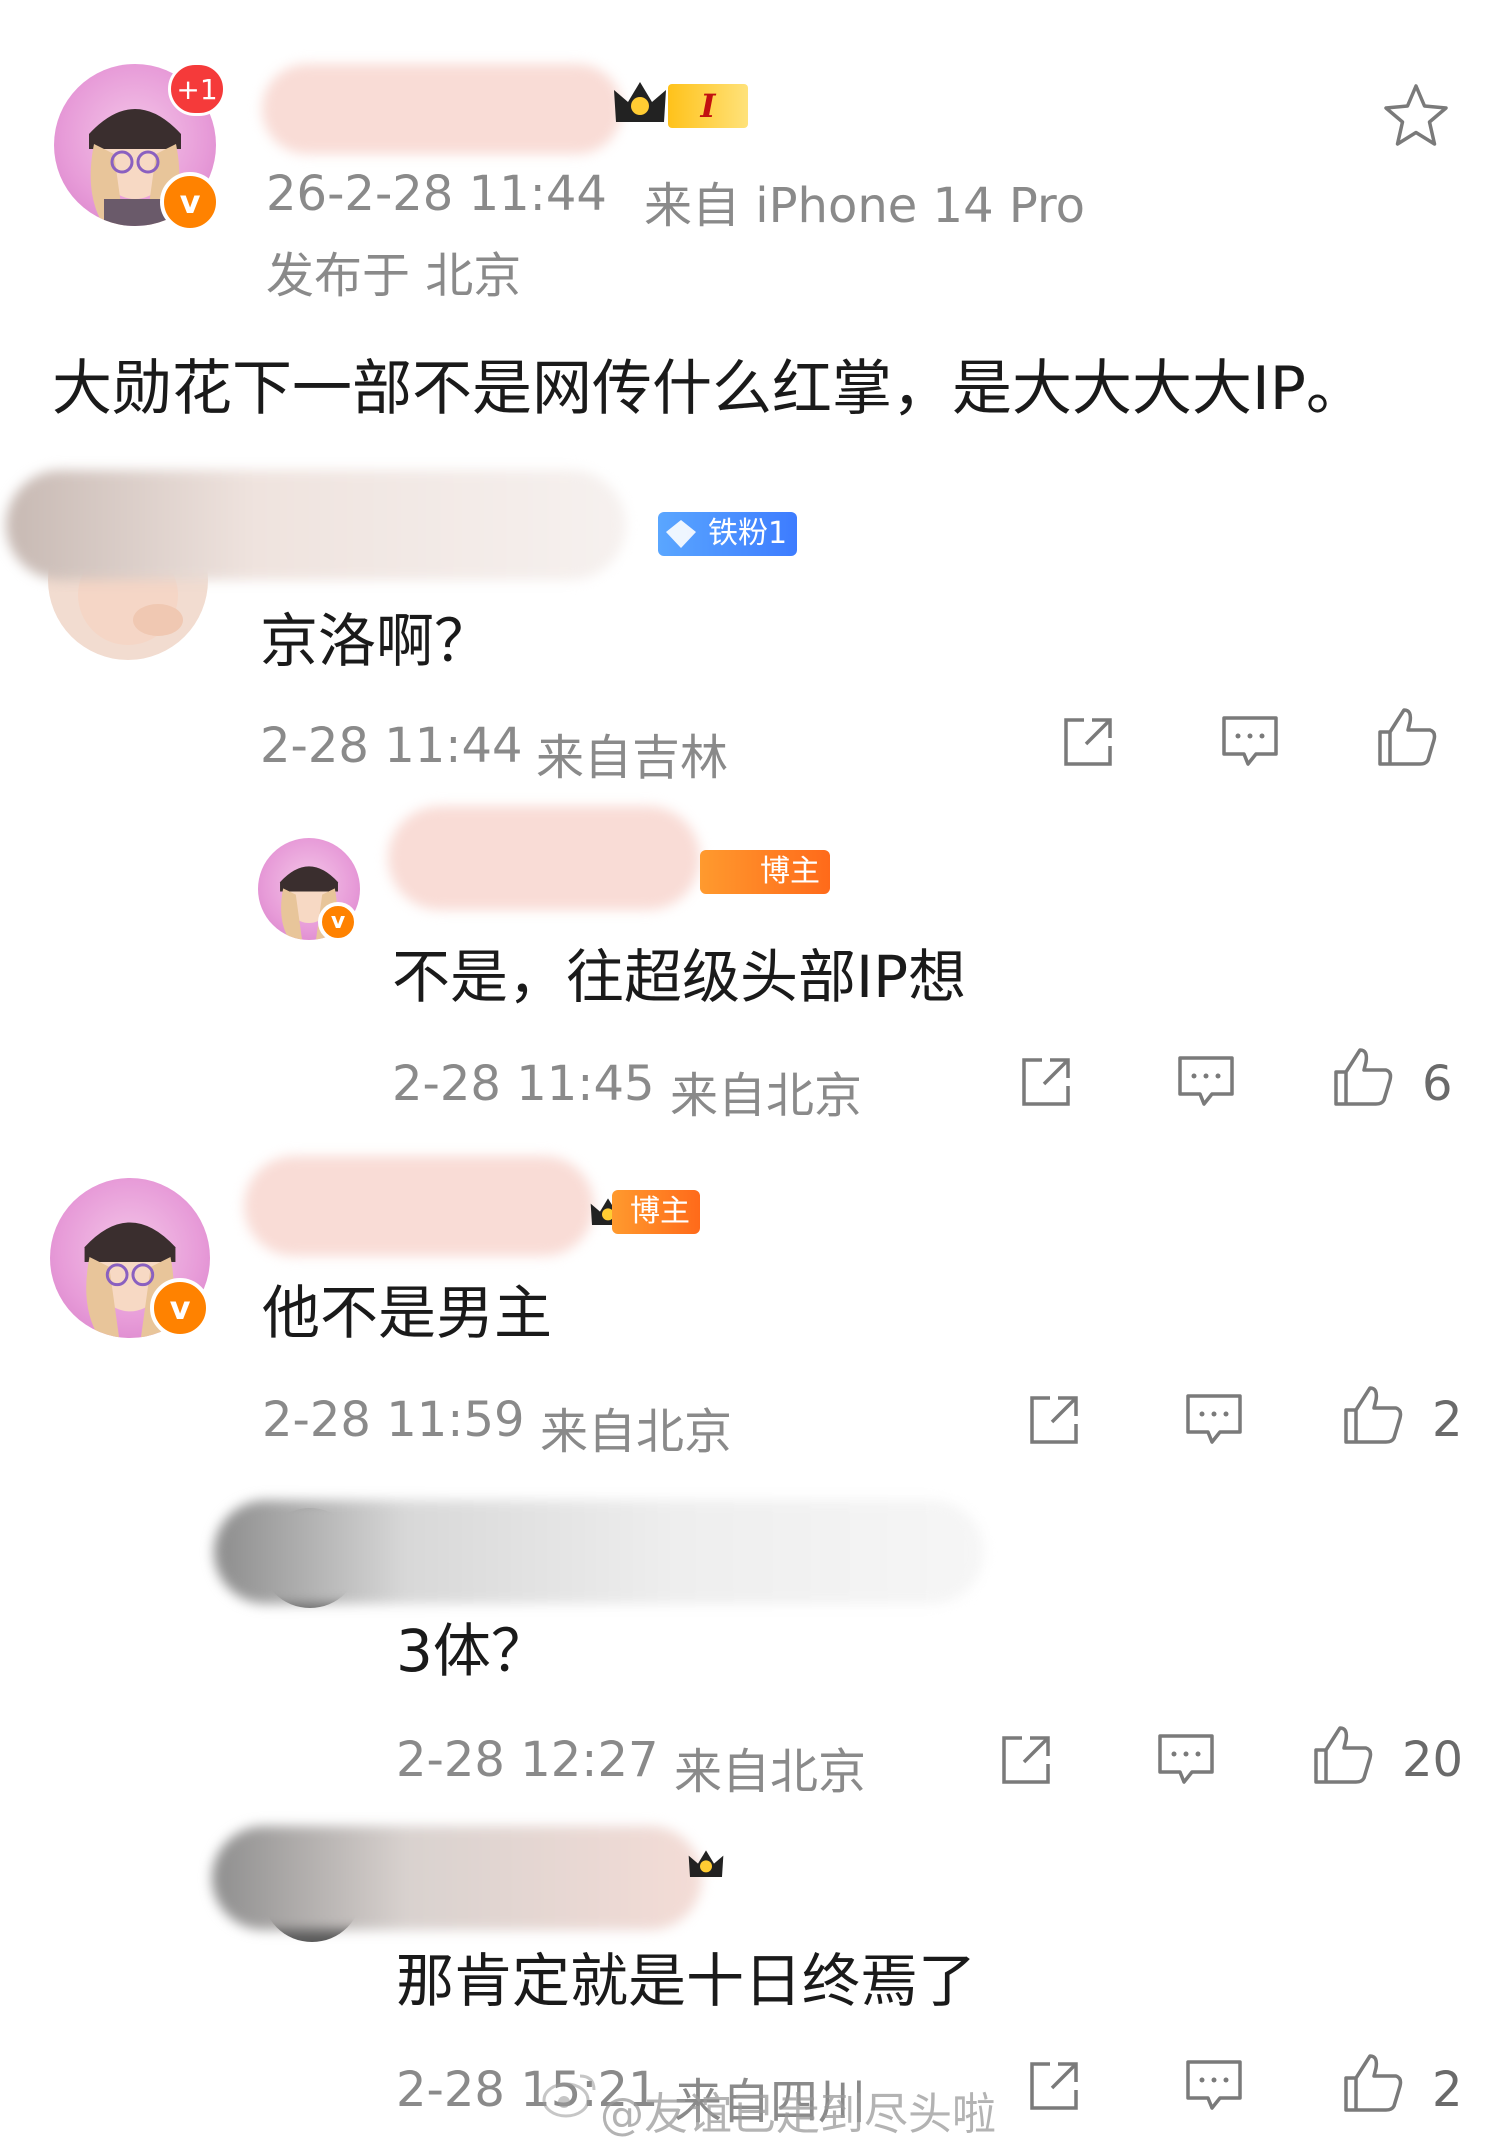 The width and height of the screenshot is (1496, 2144). I want to click on watermark: @友谊已走到尽头啦, so click(798, 2114).